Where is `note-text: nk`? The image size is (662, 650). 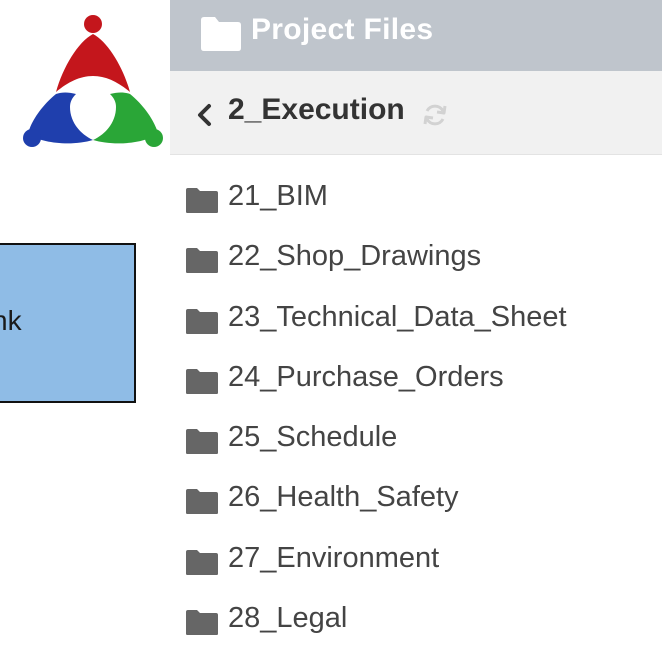
note-text: nk is located at coordinates (11, 320).